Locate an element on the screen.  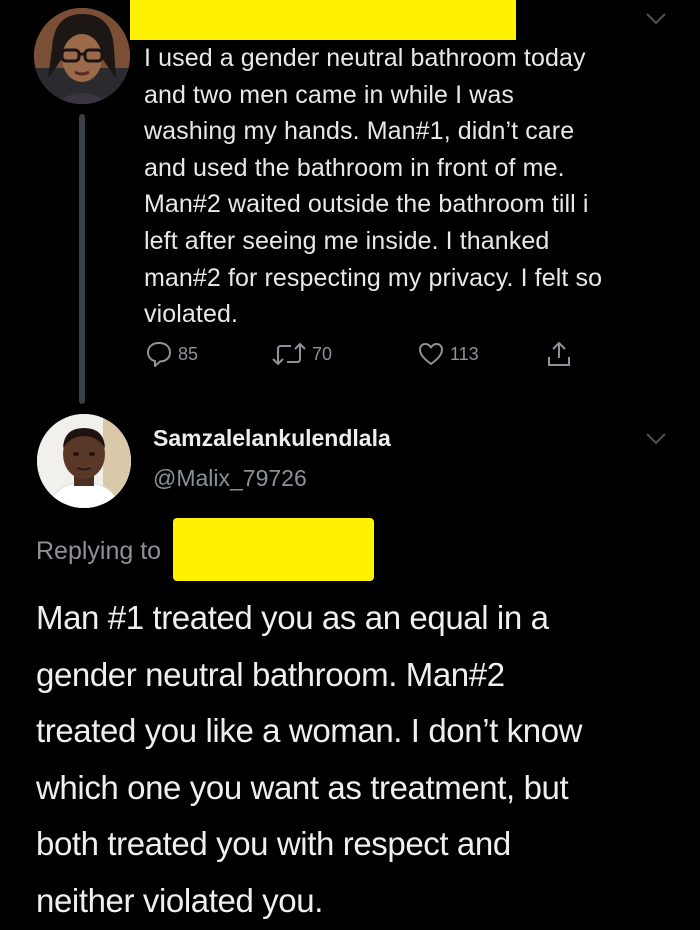
user-handle: @Malix_79726 is located at coordinates (230, 478).